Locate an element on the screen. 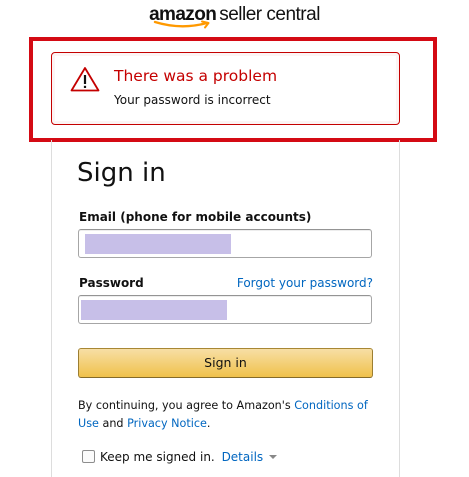 The image size is (469, 477). sign-in-button: Sign in is located at coordinates (225, 363).